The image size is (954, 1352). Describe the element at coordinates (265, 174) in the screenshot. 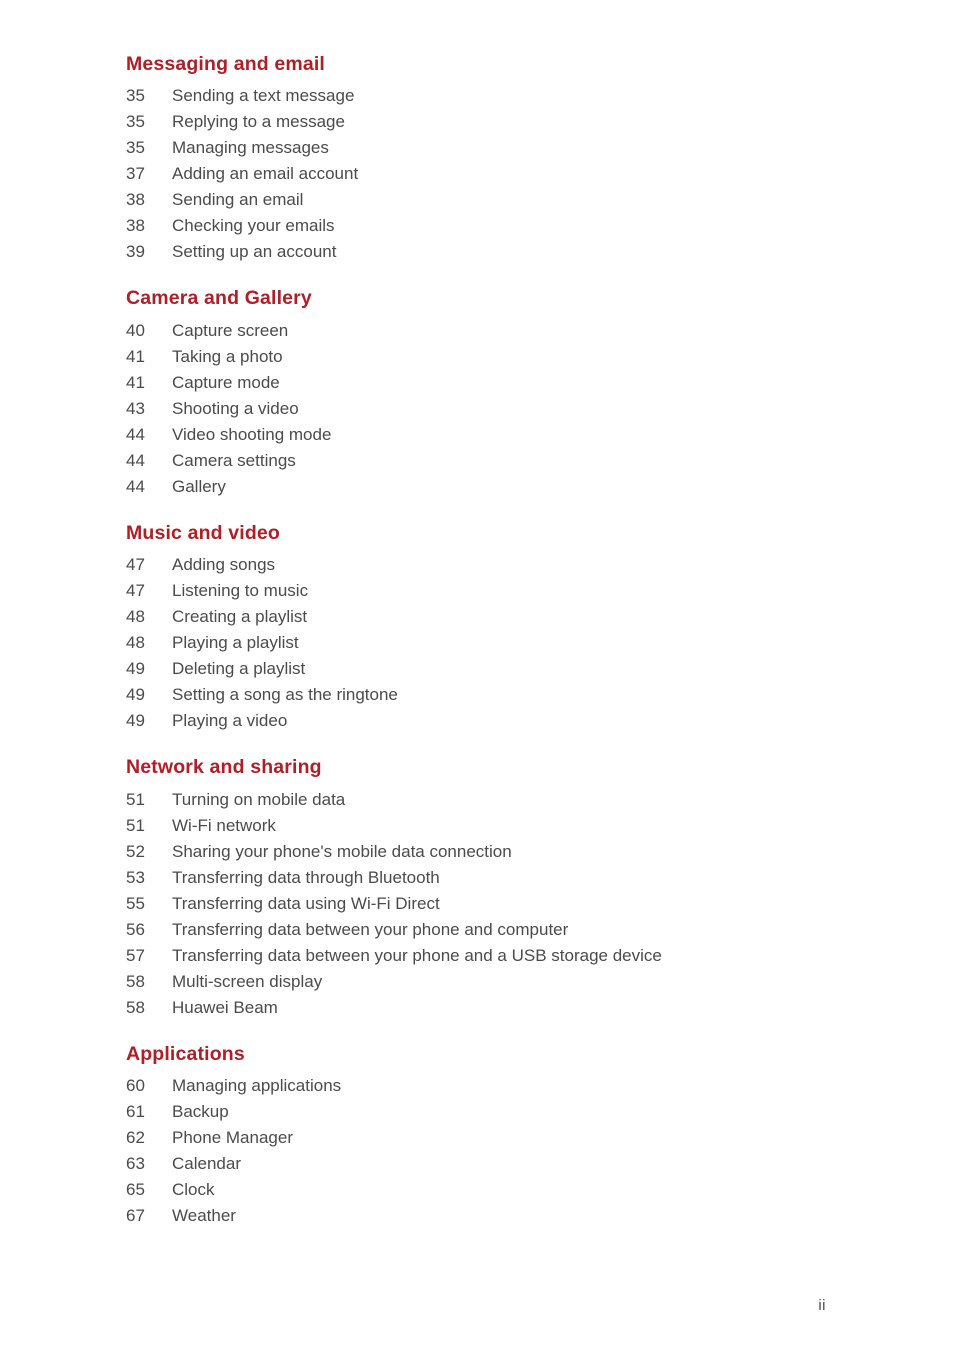

I see `toc-entry-title: Adding an email account` at that location.